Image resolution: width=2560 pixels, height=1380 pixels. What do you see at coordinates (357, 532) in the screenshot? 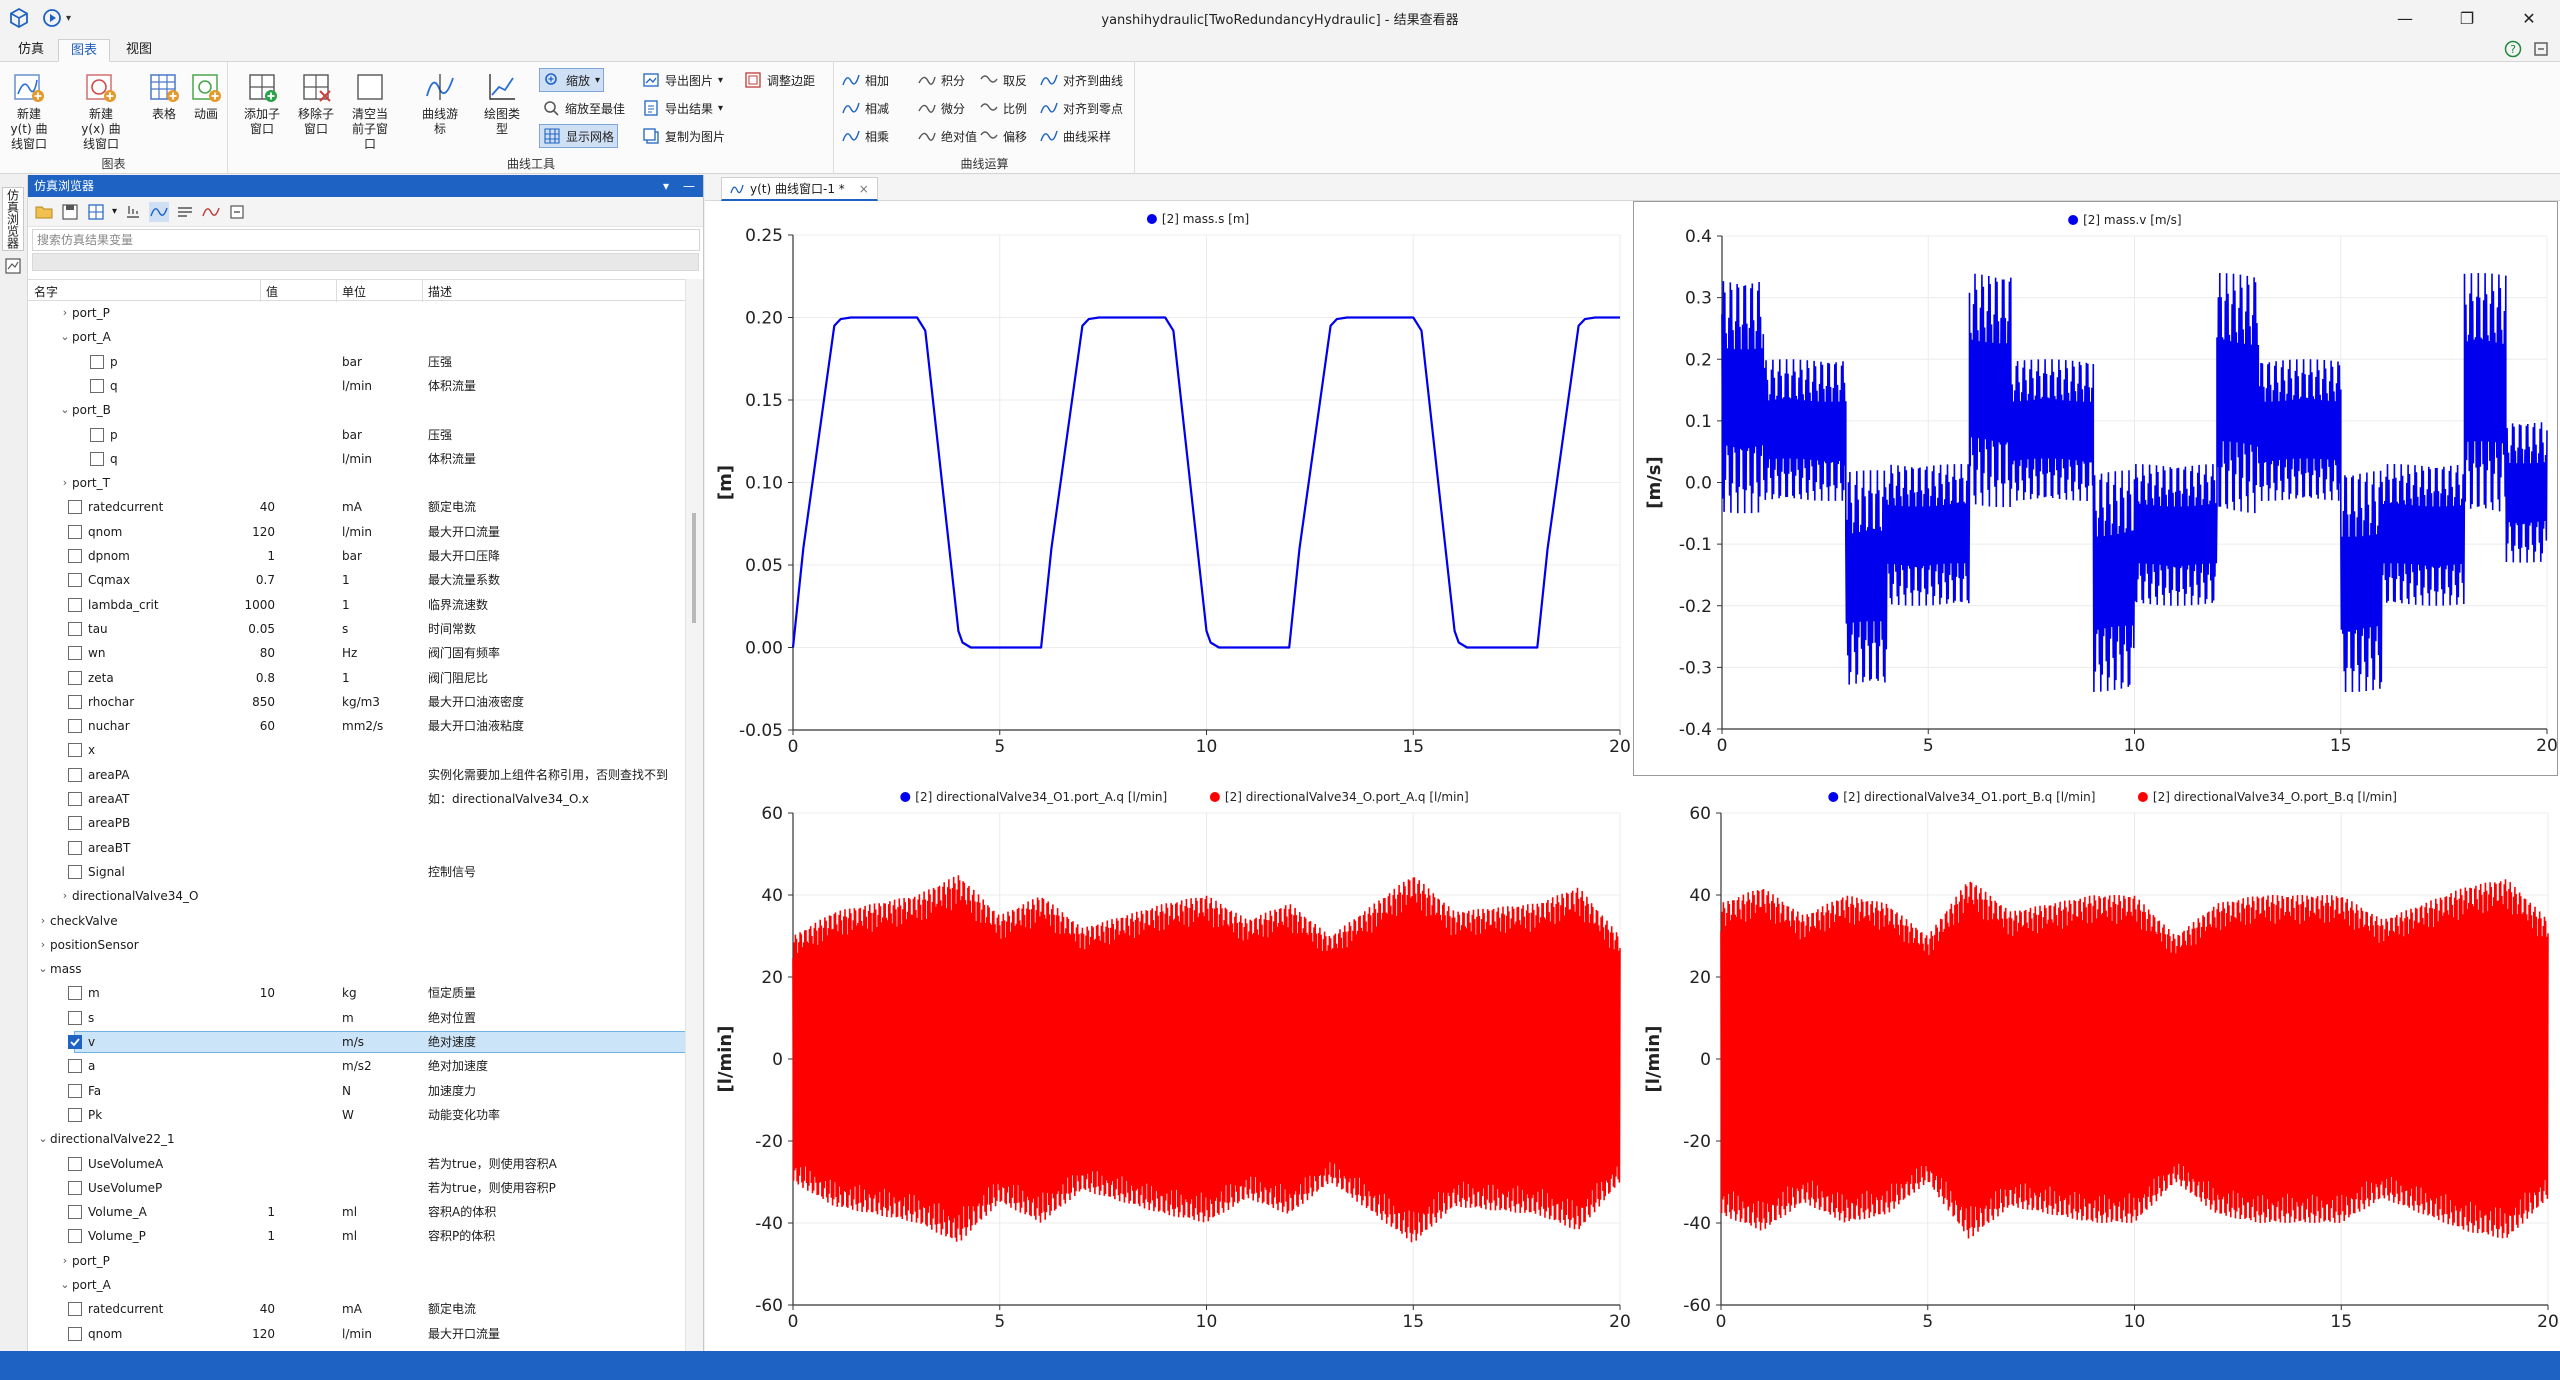
I see `tree-row: qnom 120 l/min 最大开口流量` at bounding box center [357, 532].